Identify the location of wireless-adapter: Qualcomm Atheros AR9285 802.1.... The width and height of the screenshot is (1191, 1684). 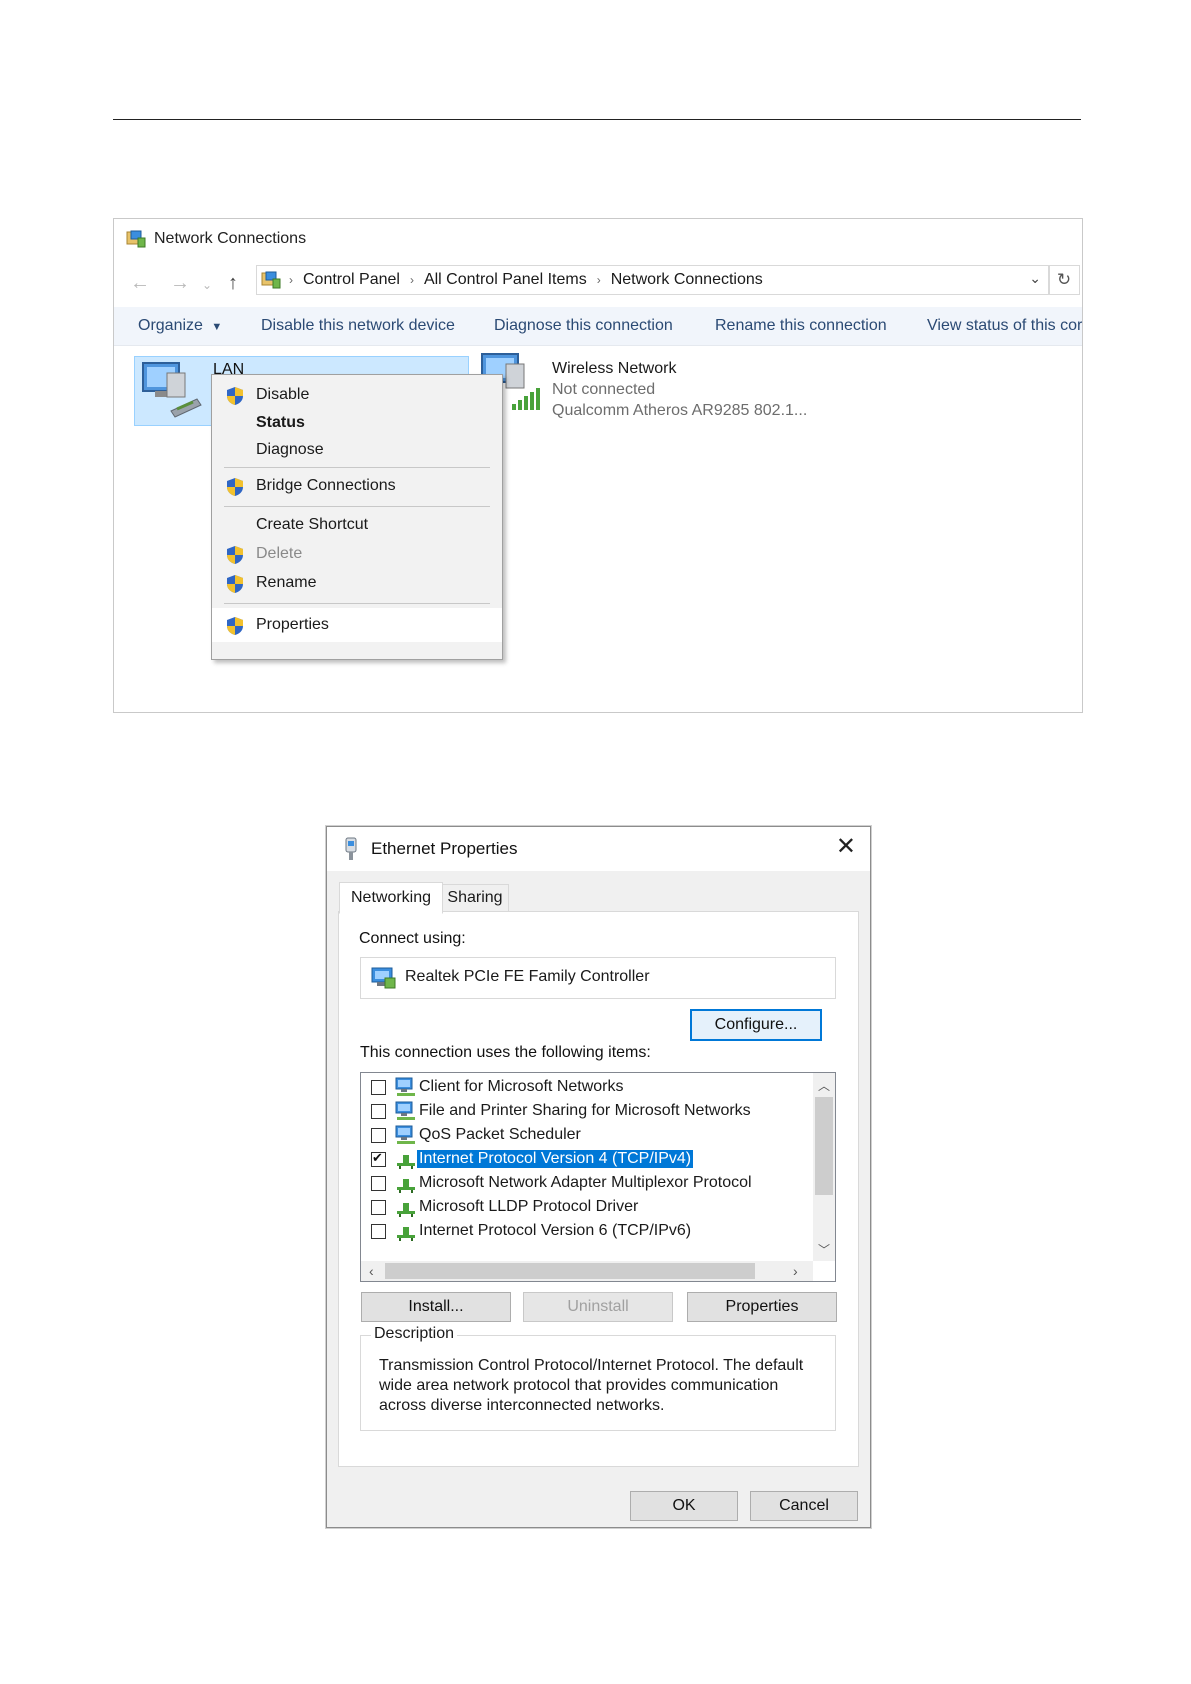
(680, 410).